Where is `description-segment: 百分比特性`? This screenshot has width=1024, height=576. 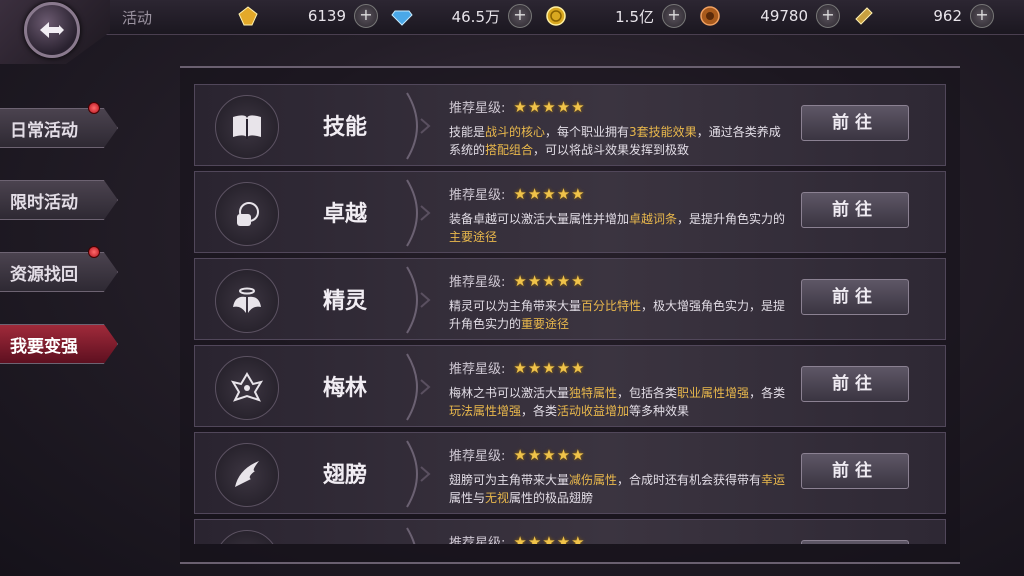
description-segment: 百分比特性 is located at coordinates (611, 306).